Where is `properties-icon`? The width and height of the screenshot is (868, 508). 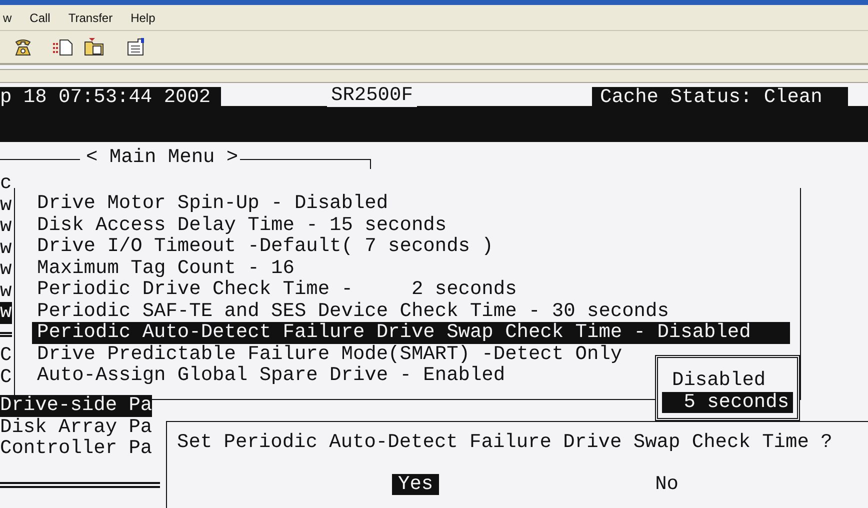
properties-icon is located at coordinates (136, 47).